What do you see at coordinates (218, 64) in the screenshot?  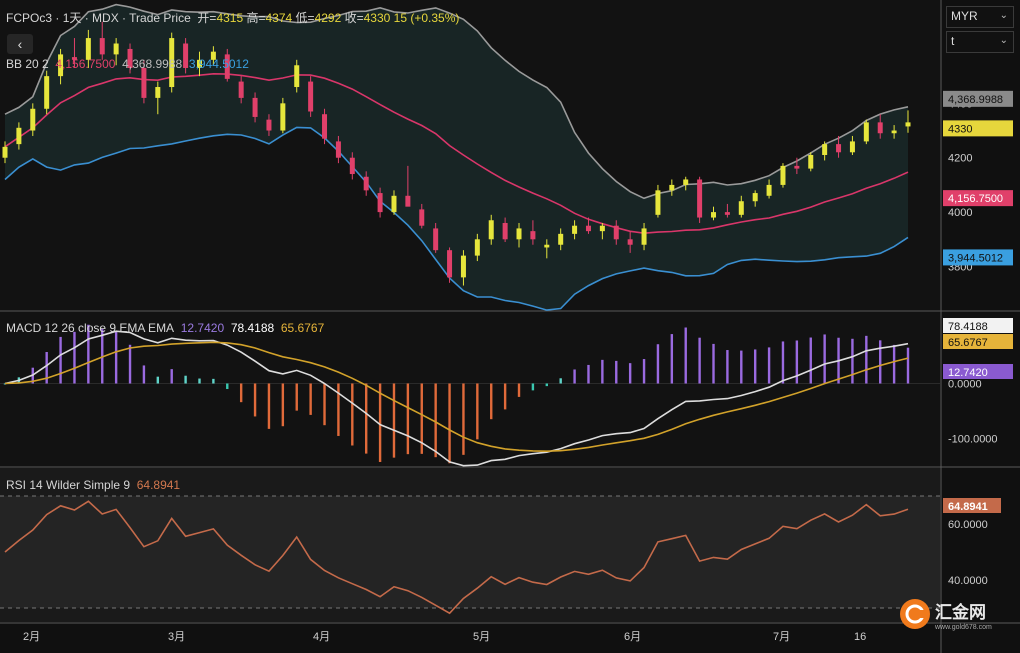 I see `bb-lower-value: 3,944.5012` at bounding box center [218, 64].